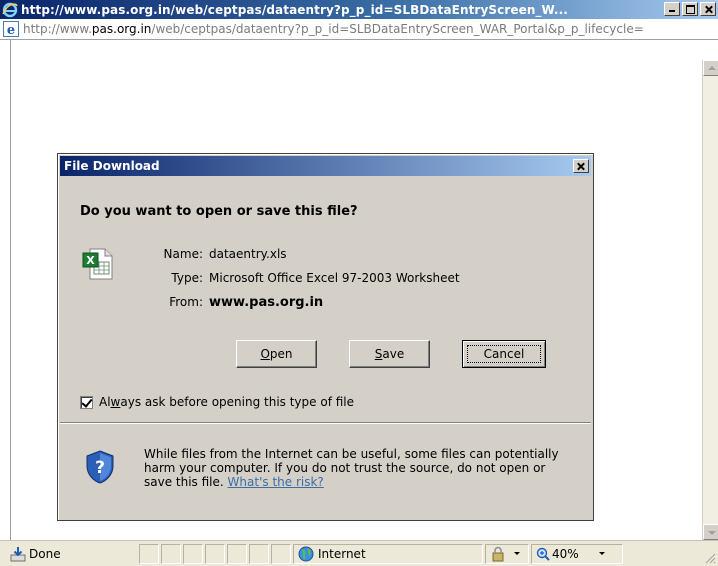 This screenshot has height=566, width=718. Describe the element at coordinates (266, 302) in the screenshot. I see `file-from-value: www.pas.org.in` at that location.